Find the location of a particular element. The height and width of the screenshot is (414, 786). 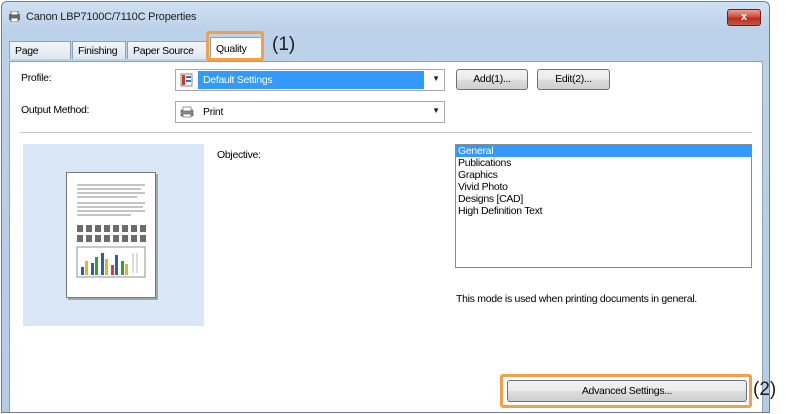

profile-value: Default Settings is located at coordinates (238, 80).